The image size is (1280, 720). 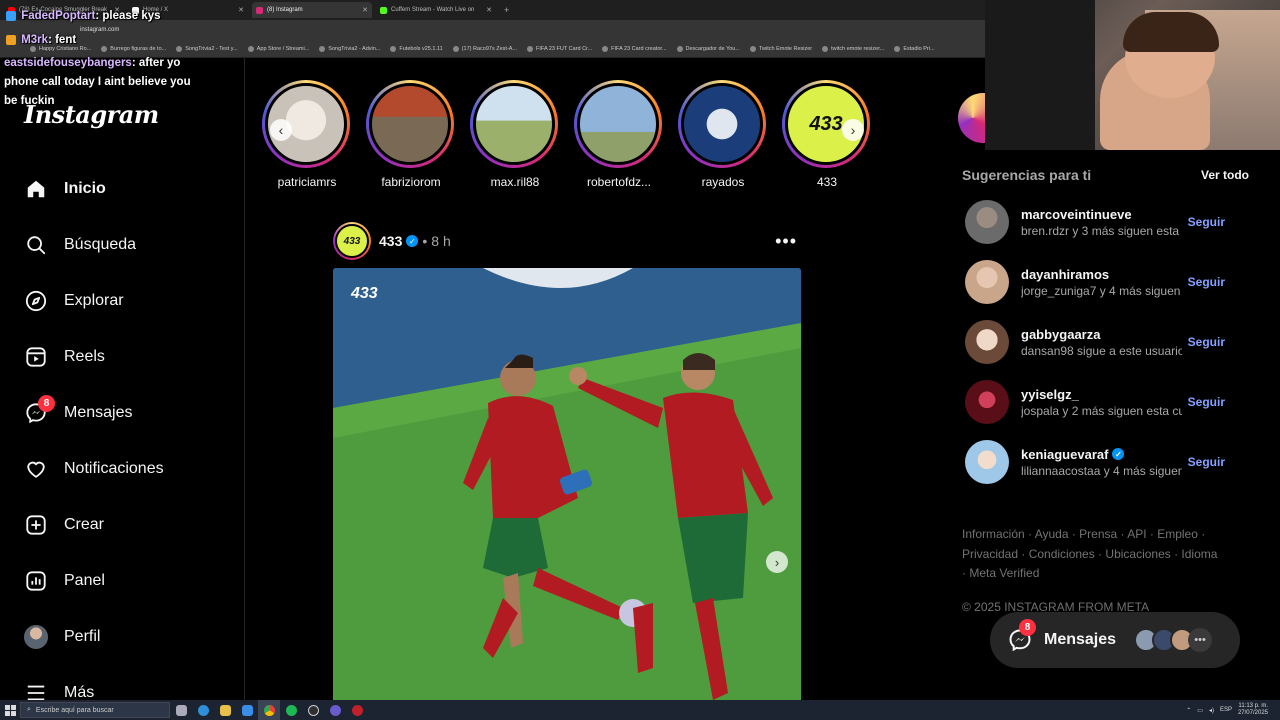 What do you see at coordinates (780, 48) in the screenshot?
I see `bookmark: Twitch Emote Resizer` at bounding box center [780, 48].